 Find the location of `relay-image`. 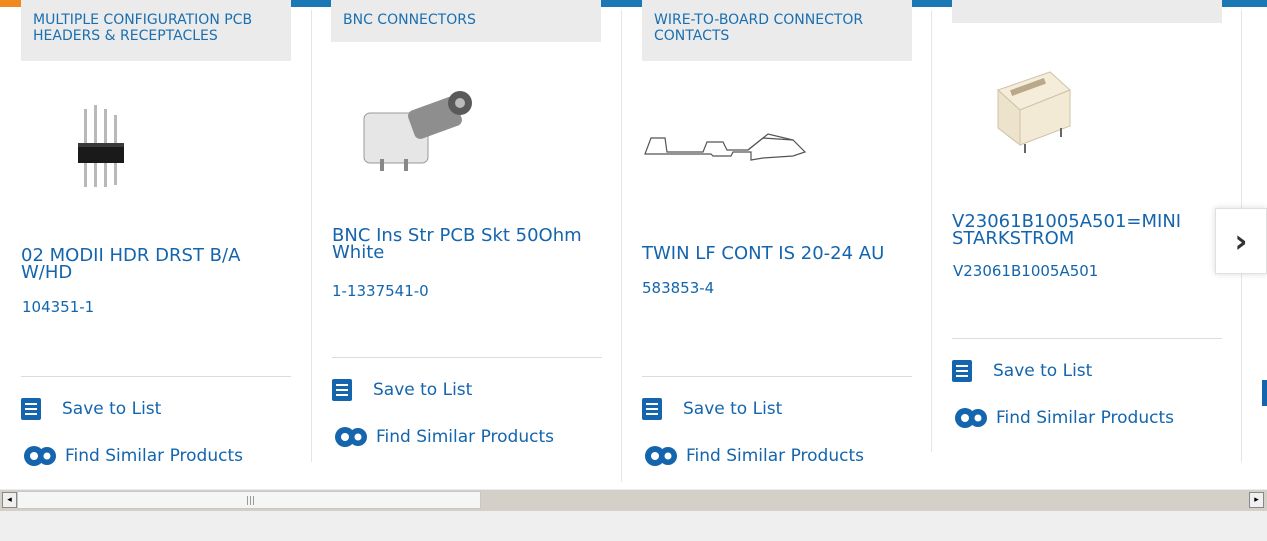

relay-image is located at coordinates (1035, 107).